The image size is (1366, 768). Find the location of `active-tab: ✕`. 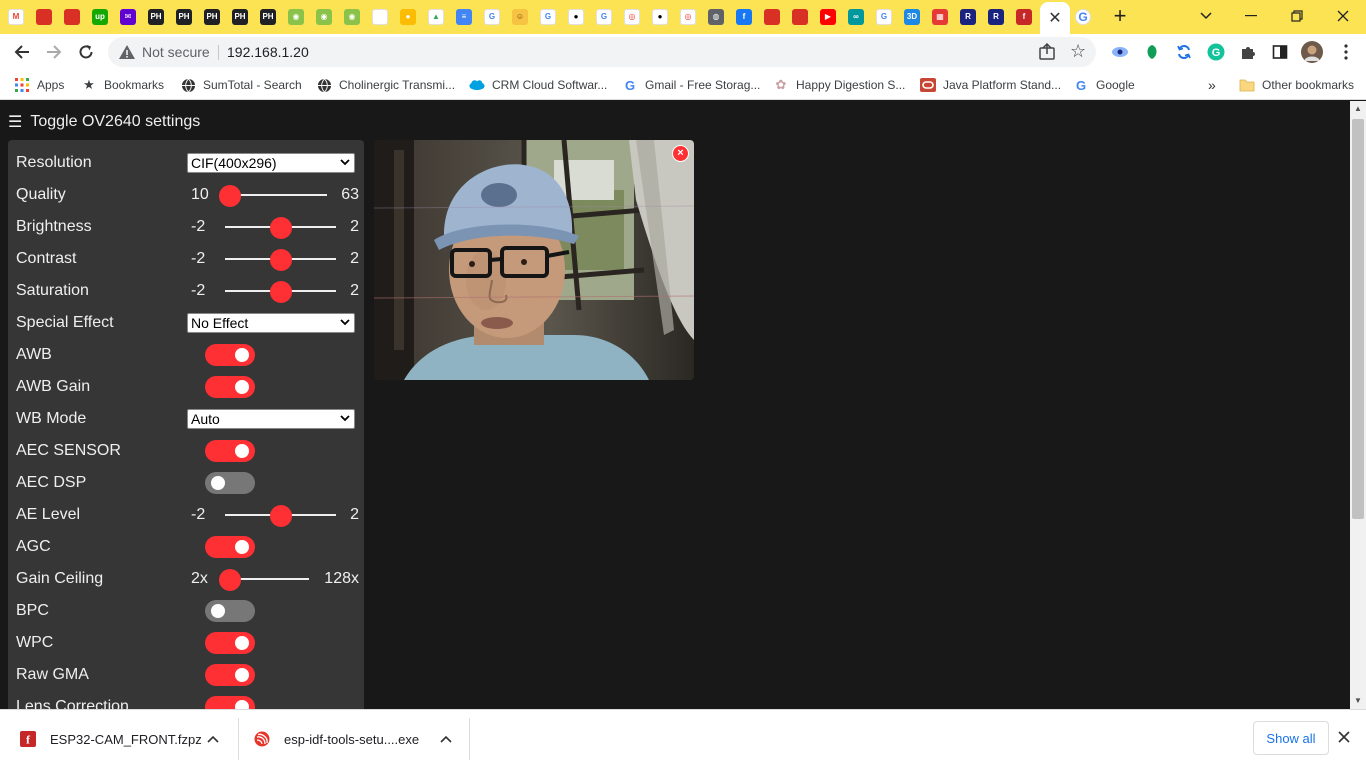

active-tab: ✕ is located at coordinates (1055, 18).